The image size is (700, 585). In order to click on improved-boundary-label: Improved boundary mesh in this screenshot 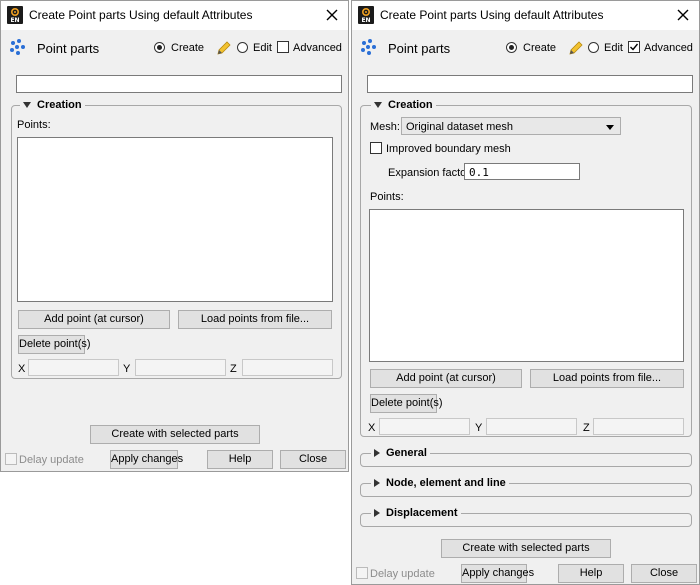, I will do `click(448, 149)`.